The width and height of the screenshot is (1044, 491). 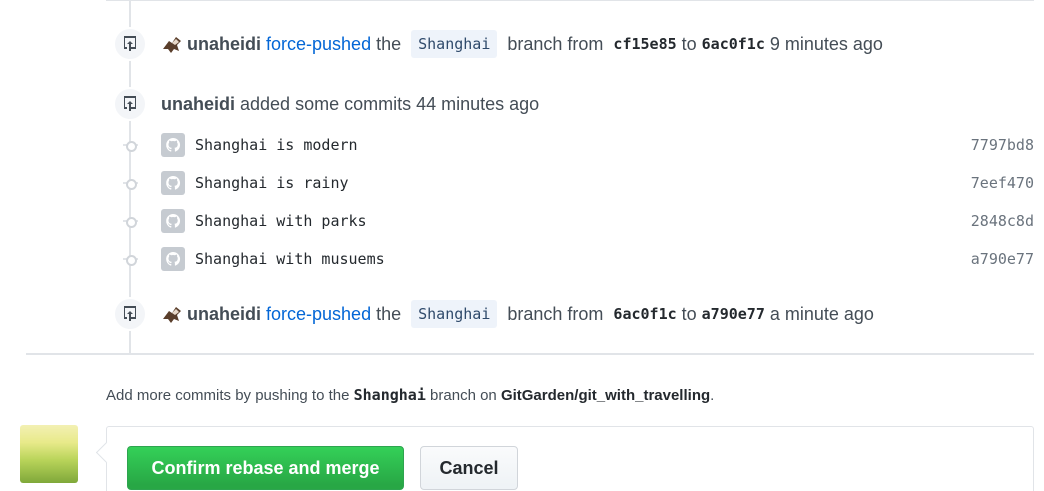 I want to click on commit-row: Shanghai with parks 2848c8d, so click(x=573, y=221).